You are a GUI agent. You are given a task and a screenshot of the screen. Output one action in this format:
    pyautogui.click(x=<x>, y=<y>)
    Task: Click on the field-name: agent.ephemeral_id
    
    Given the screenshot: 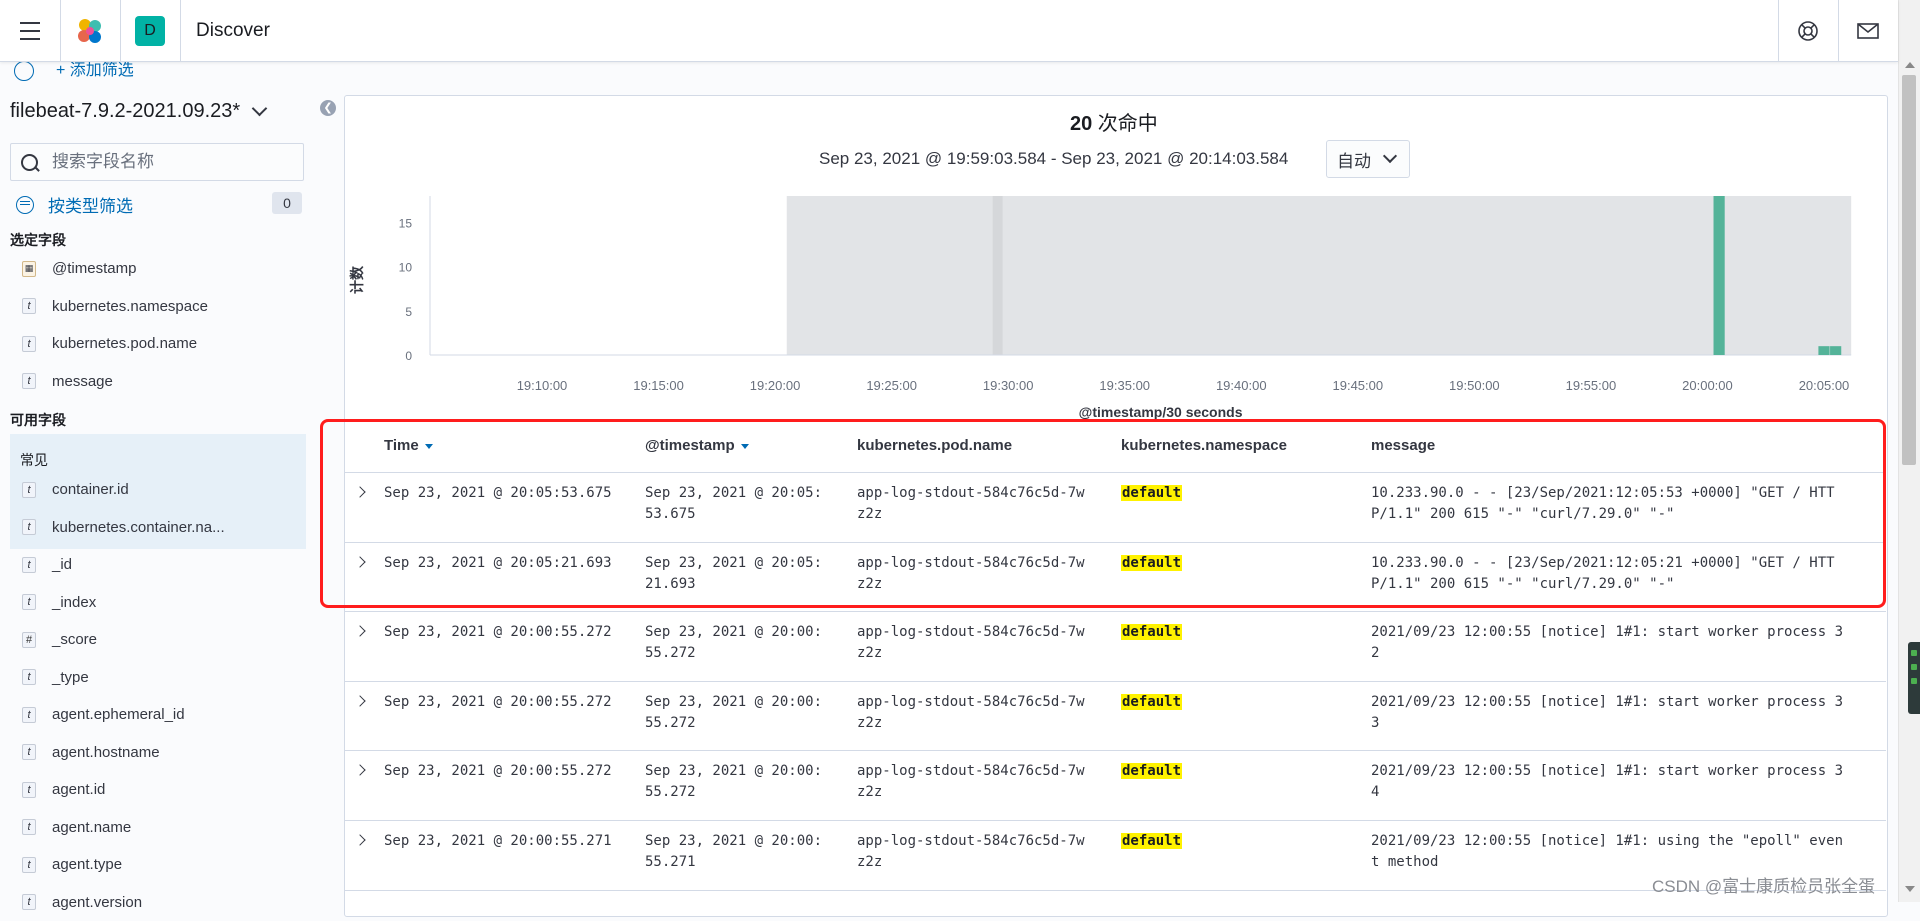 What is the action you would take?
    pyautogui.click(x=118, y=714)
    